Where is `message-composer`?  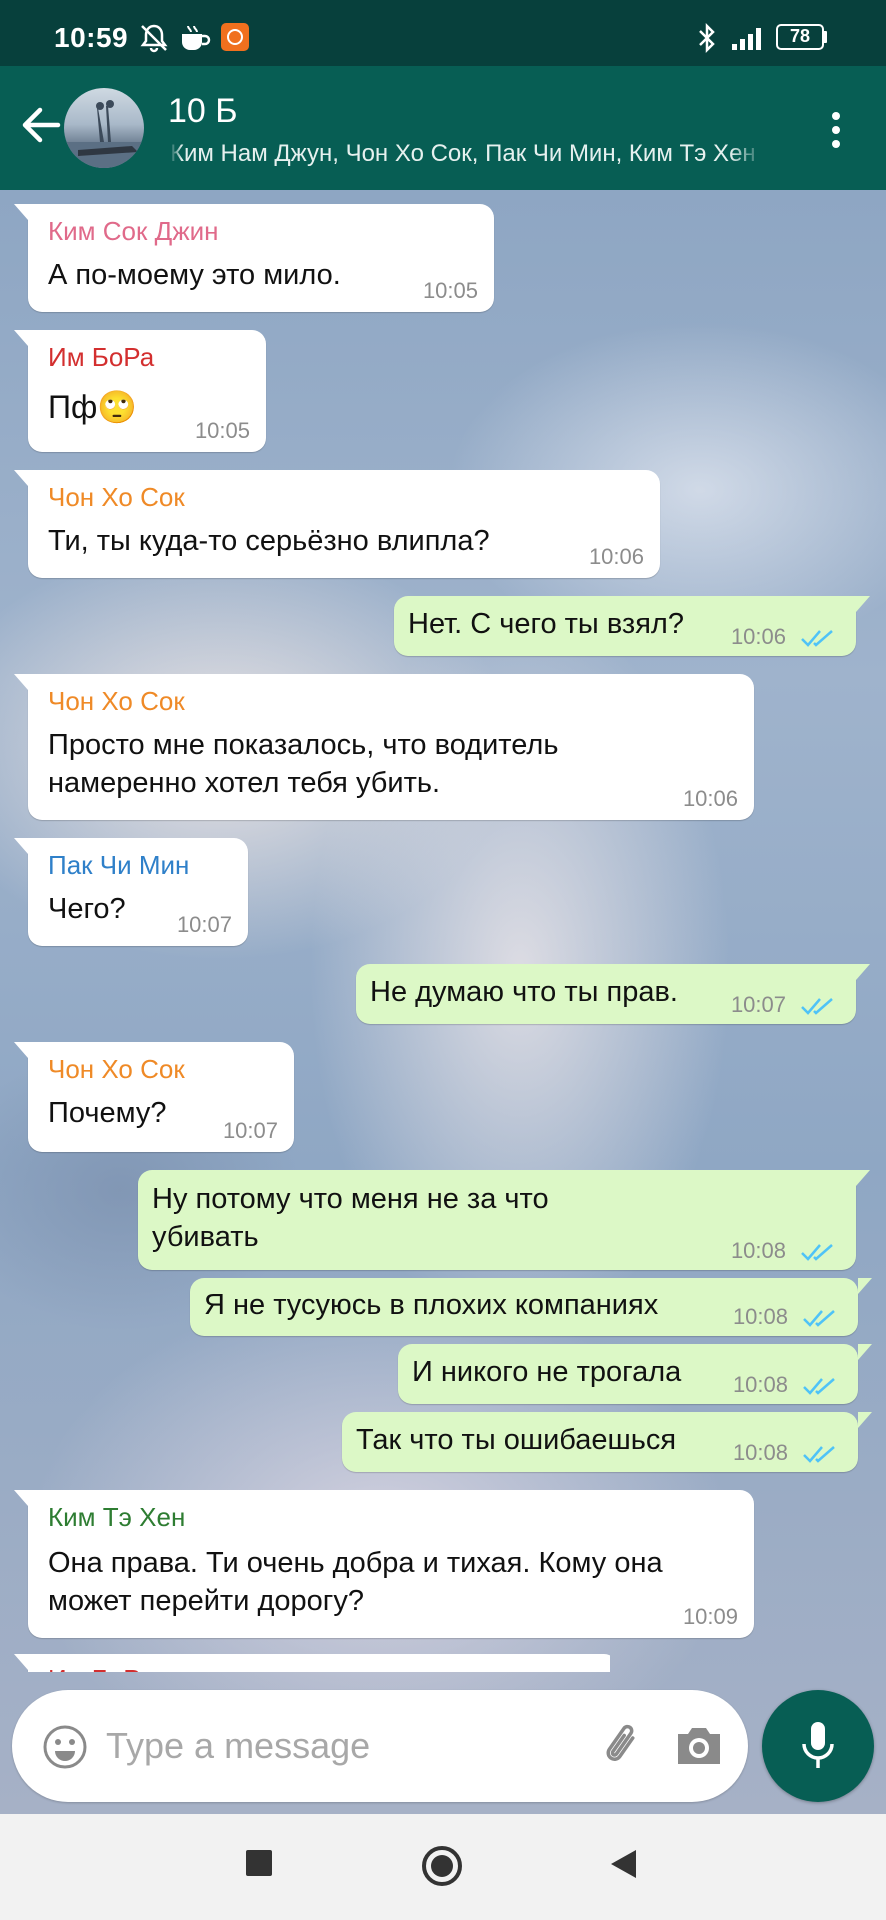
message-composer is located at coordinates (380, 1746).